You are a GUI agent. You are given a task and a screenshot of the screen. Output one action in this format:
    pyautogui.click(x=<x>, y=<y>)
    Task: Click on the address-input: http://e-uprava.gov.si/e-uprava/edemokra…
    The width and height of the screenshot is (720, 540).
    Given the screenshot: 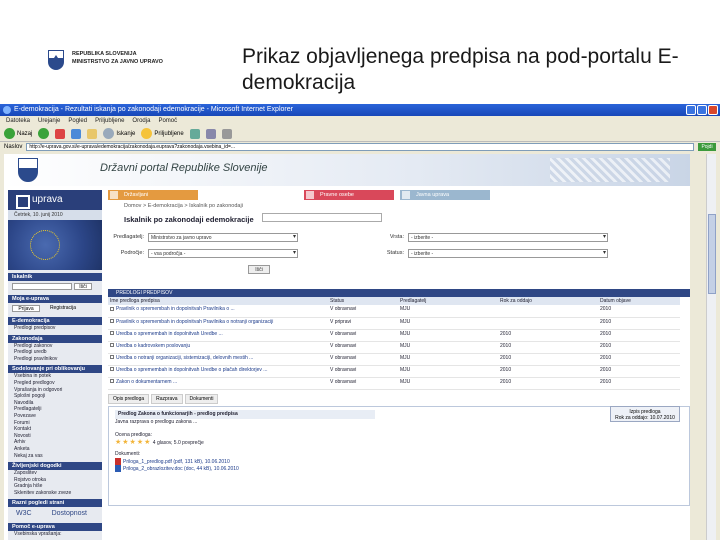 What is the action you would take?
    pyautogui.click(x=360, y=147)
    